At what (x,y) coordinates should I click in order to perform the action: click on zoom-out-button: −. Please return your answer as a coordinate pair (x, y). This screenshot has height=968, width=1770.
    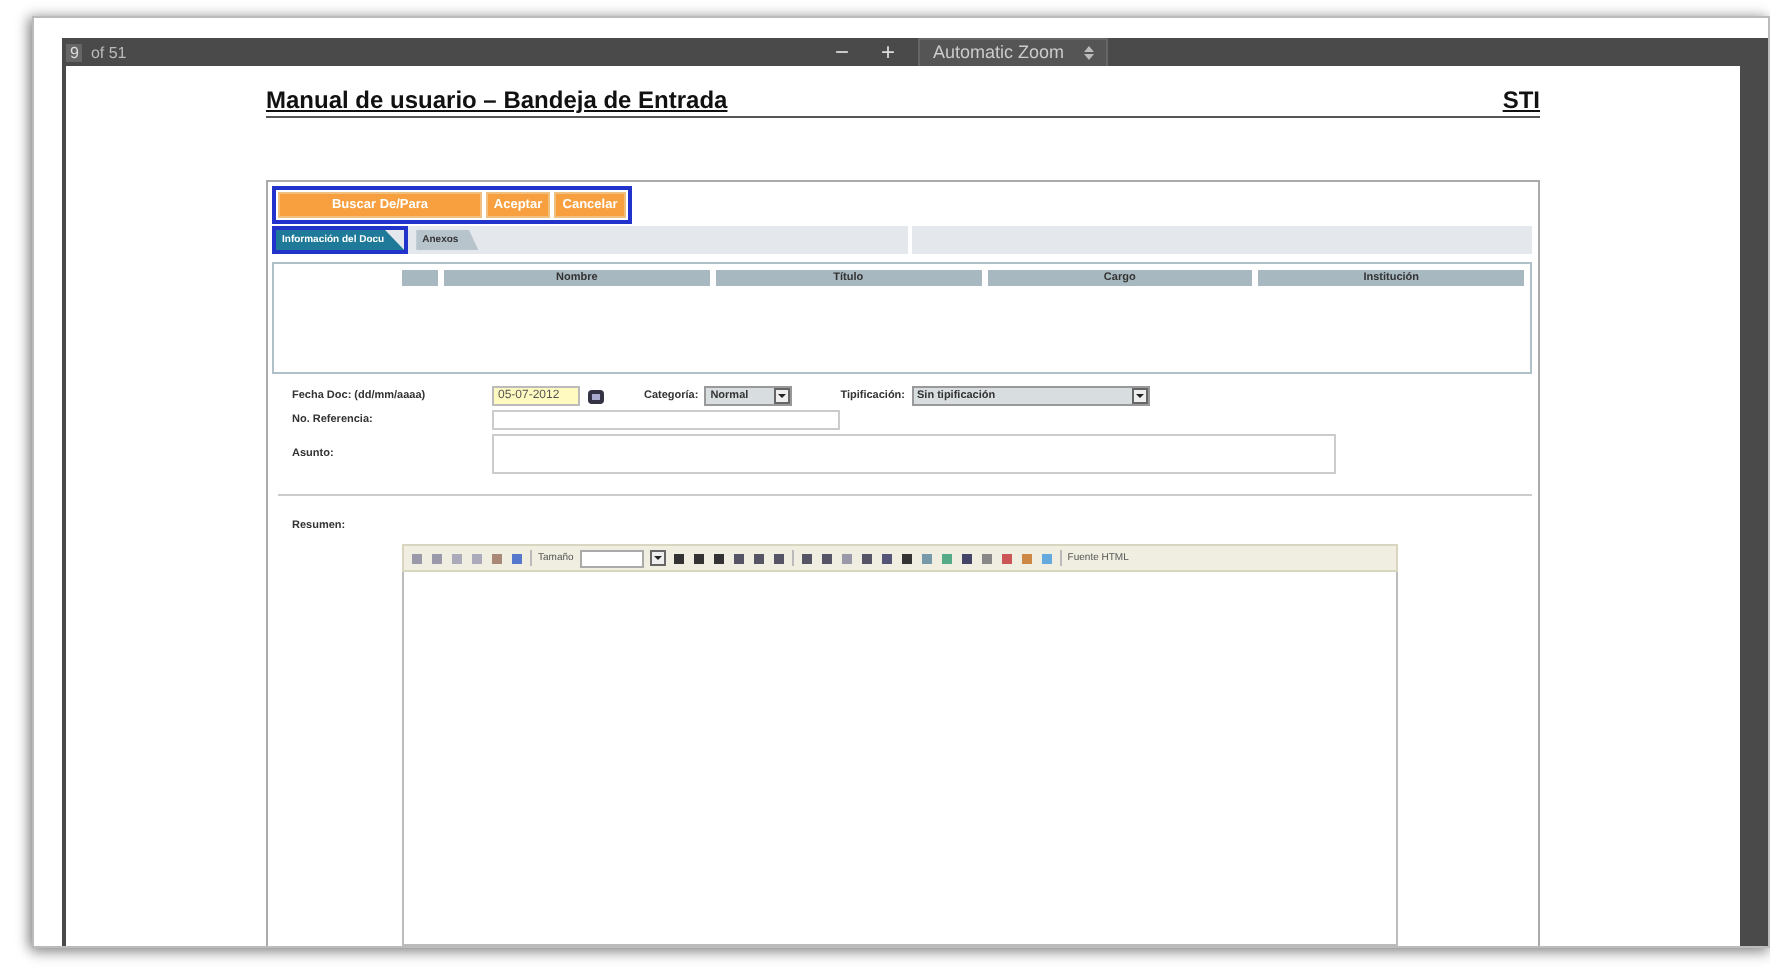
    Looking at the image, I should click on (841, 52).